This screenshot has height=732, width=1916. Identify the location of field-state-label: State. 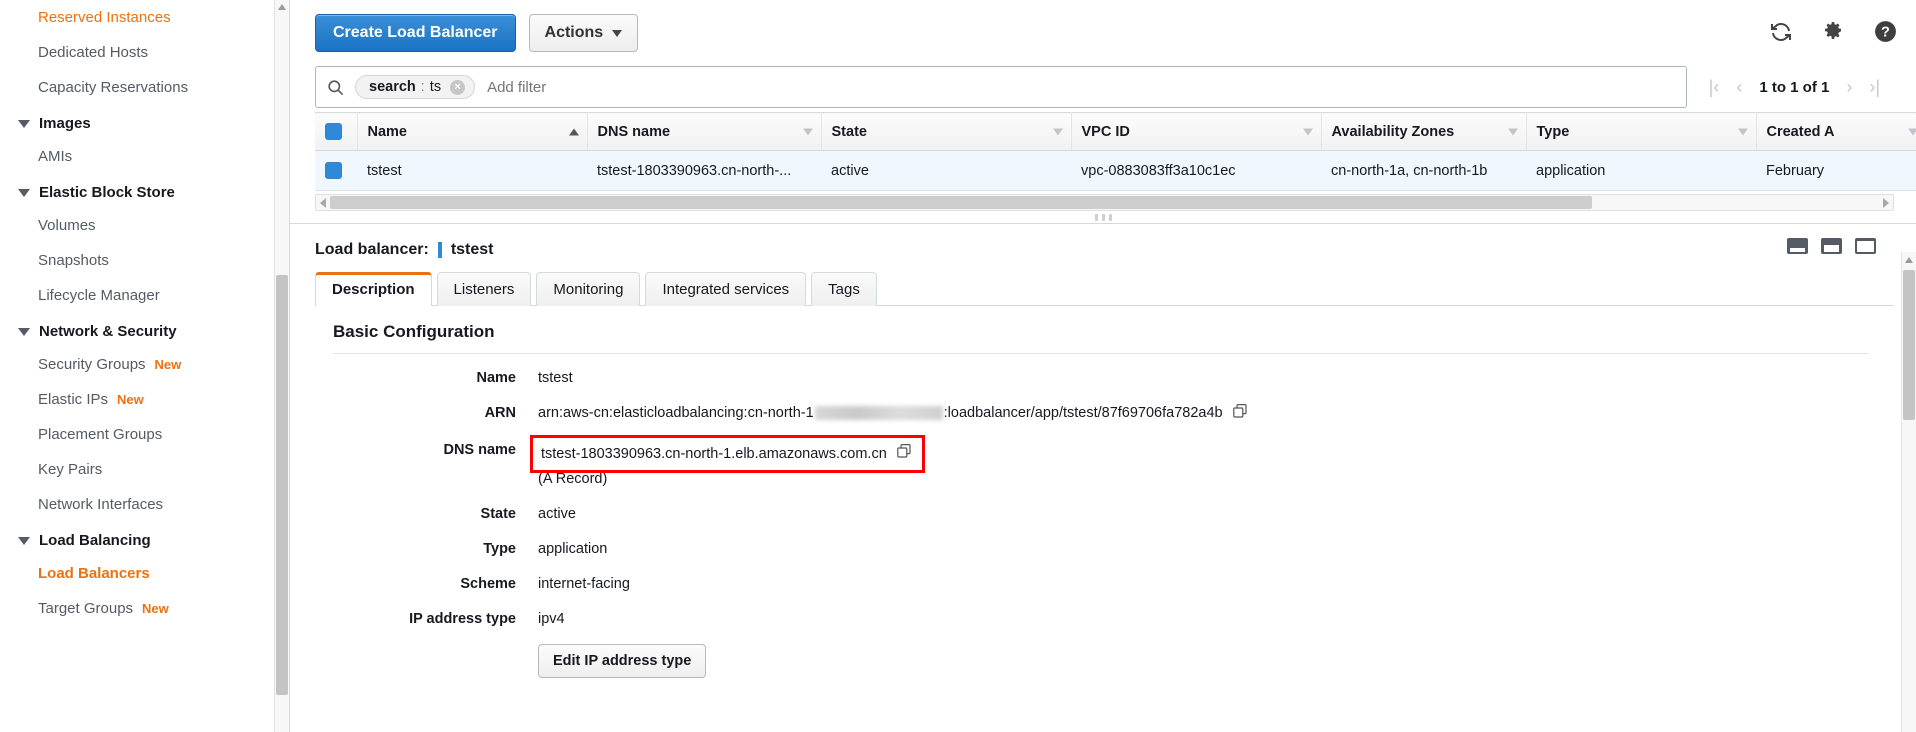
(498, 514).